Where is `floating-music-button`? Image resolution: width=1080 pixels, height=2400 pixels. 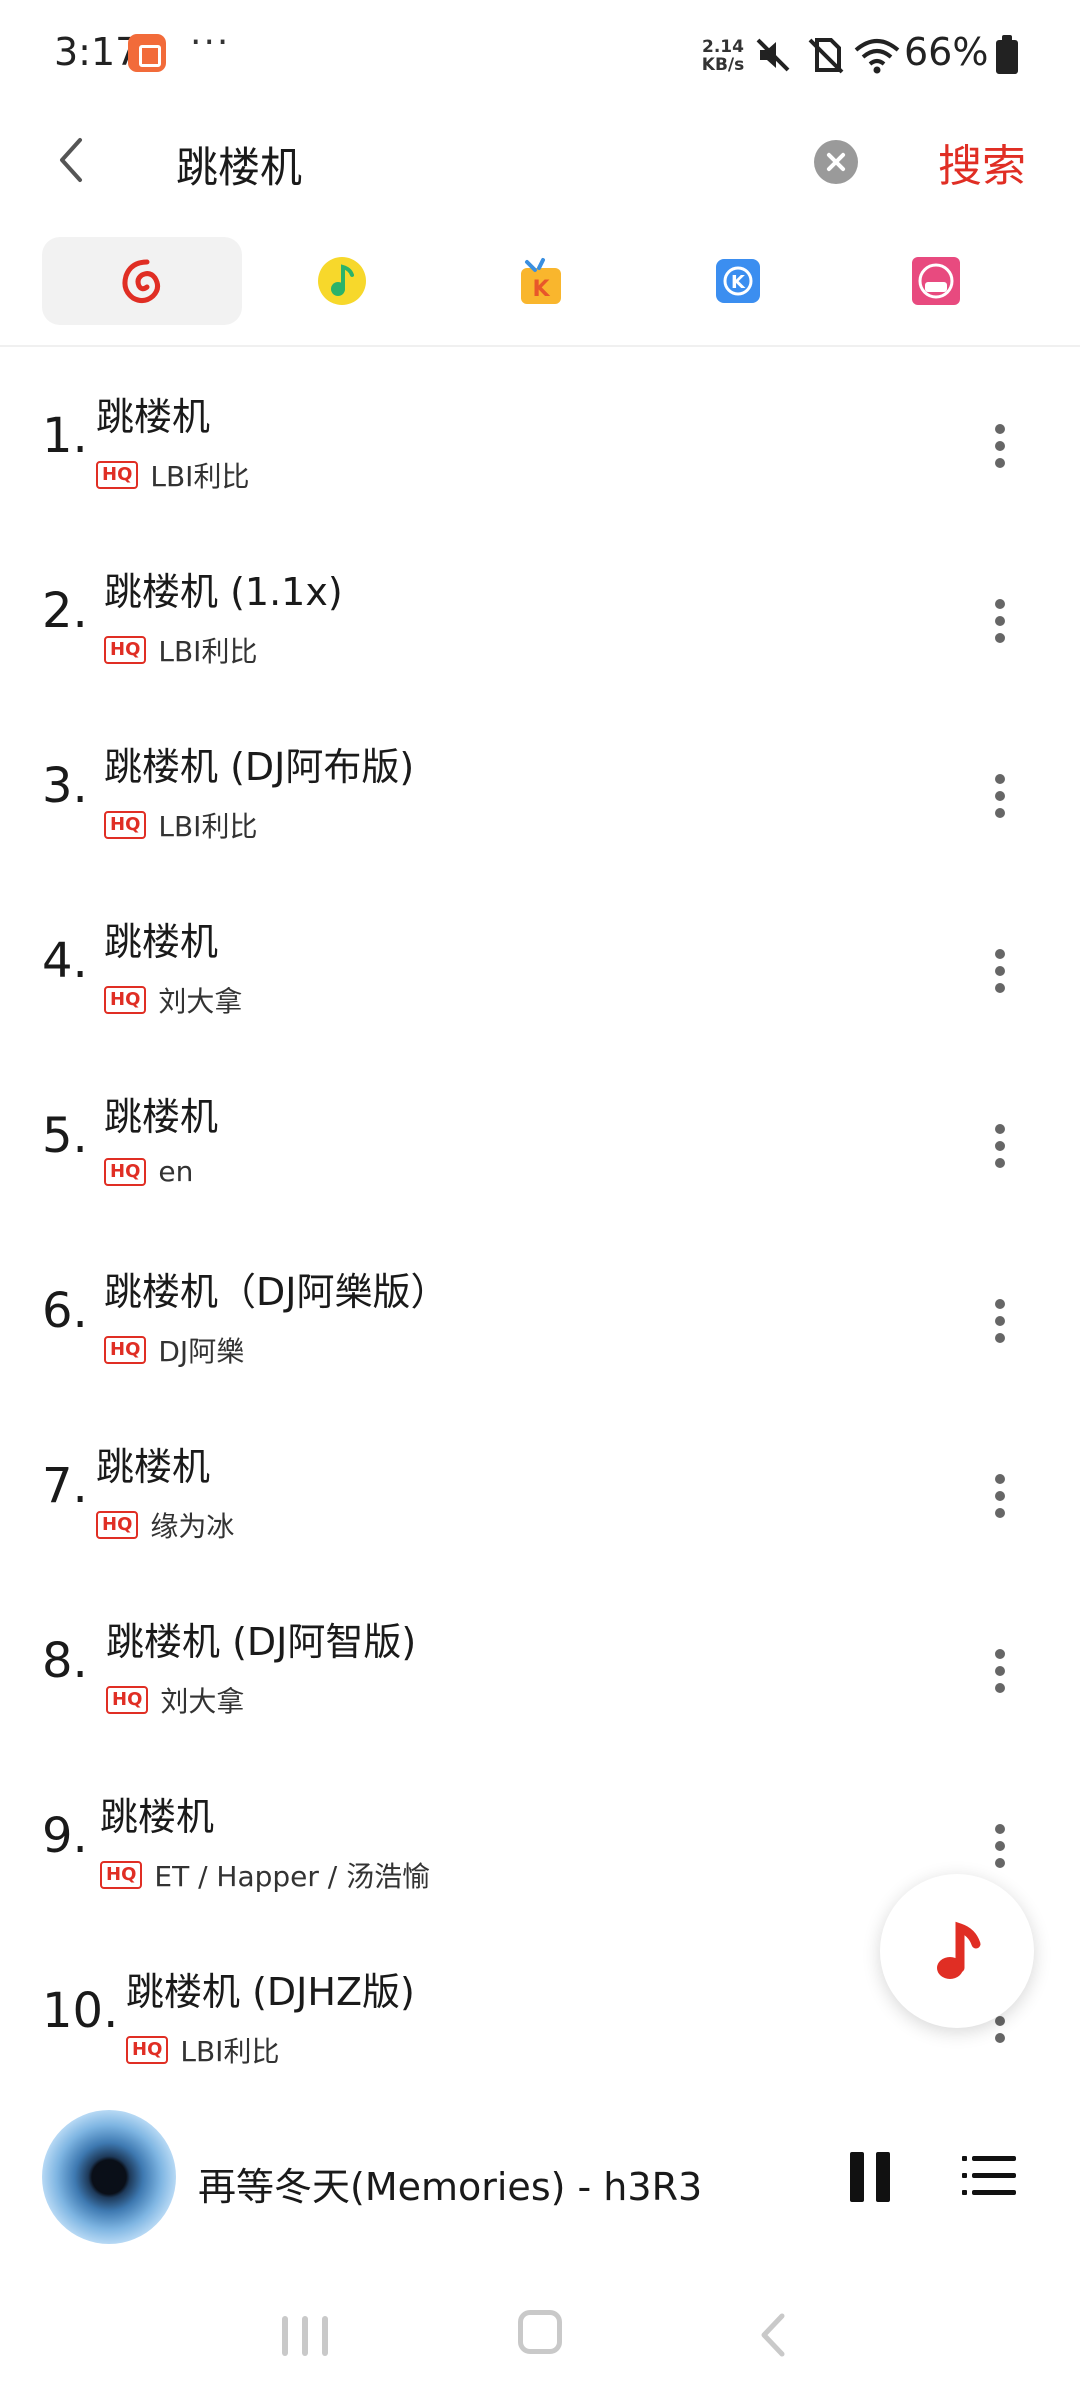 floating-music-button is located at coordinates (957, 1951).